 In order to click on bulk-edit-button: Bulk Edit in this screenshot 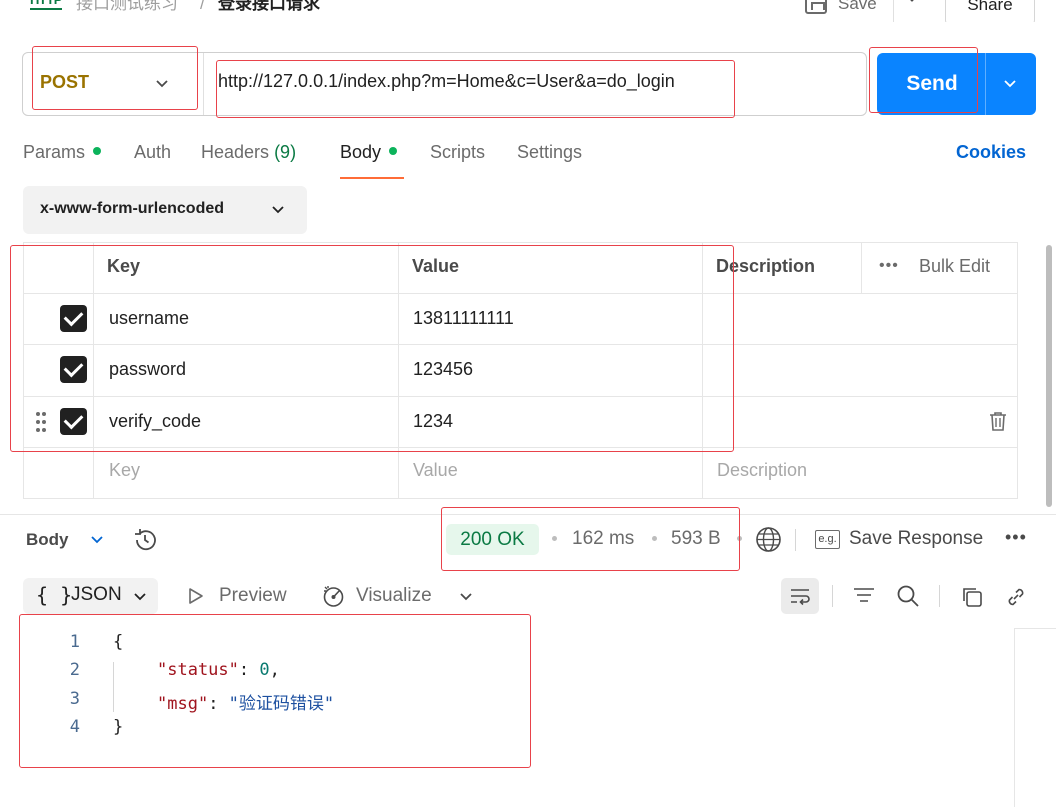, I will do `click(954, 266)`.